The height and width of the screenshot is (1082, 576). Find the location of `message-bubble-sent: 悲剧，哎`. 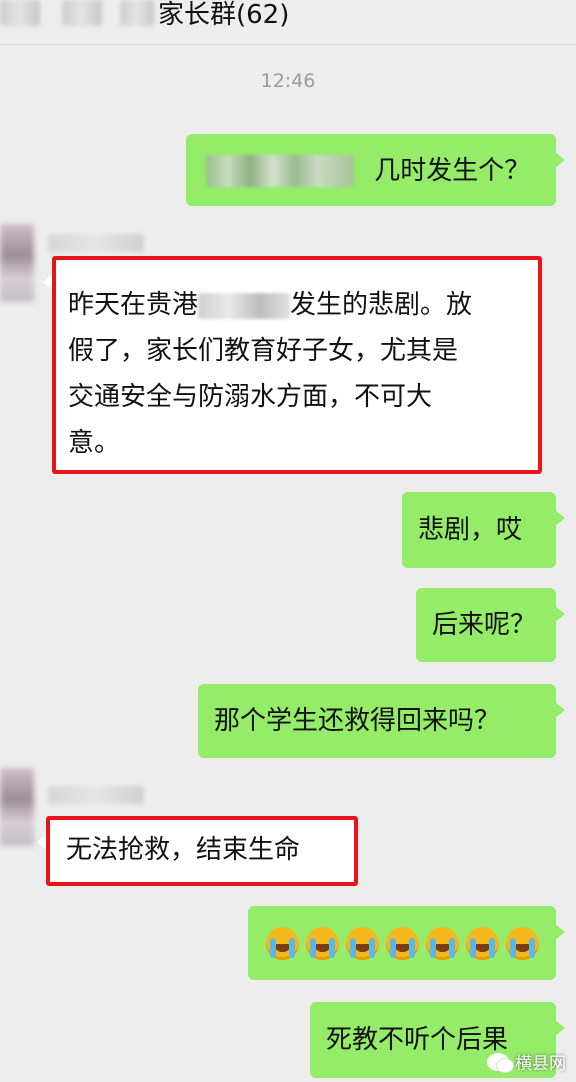

message-bubble-sent: 悲剧，哎 is located at coordinates (483, 530).